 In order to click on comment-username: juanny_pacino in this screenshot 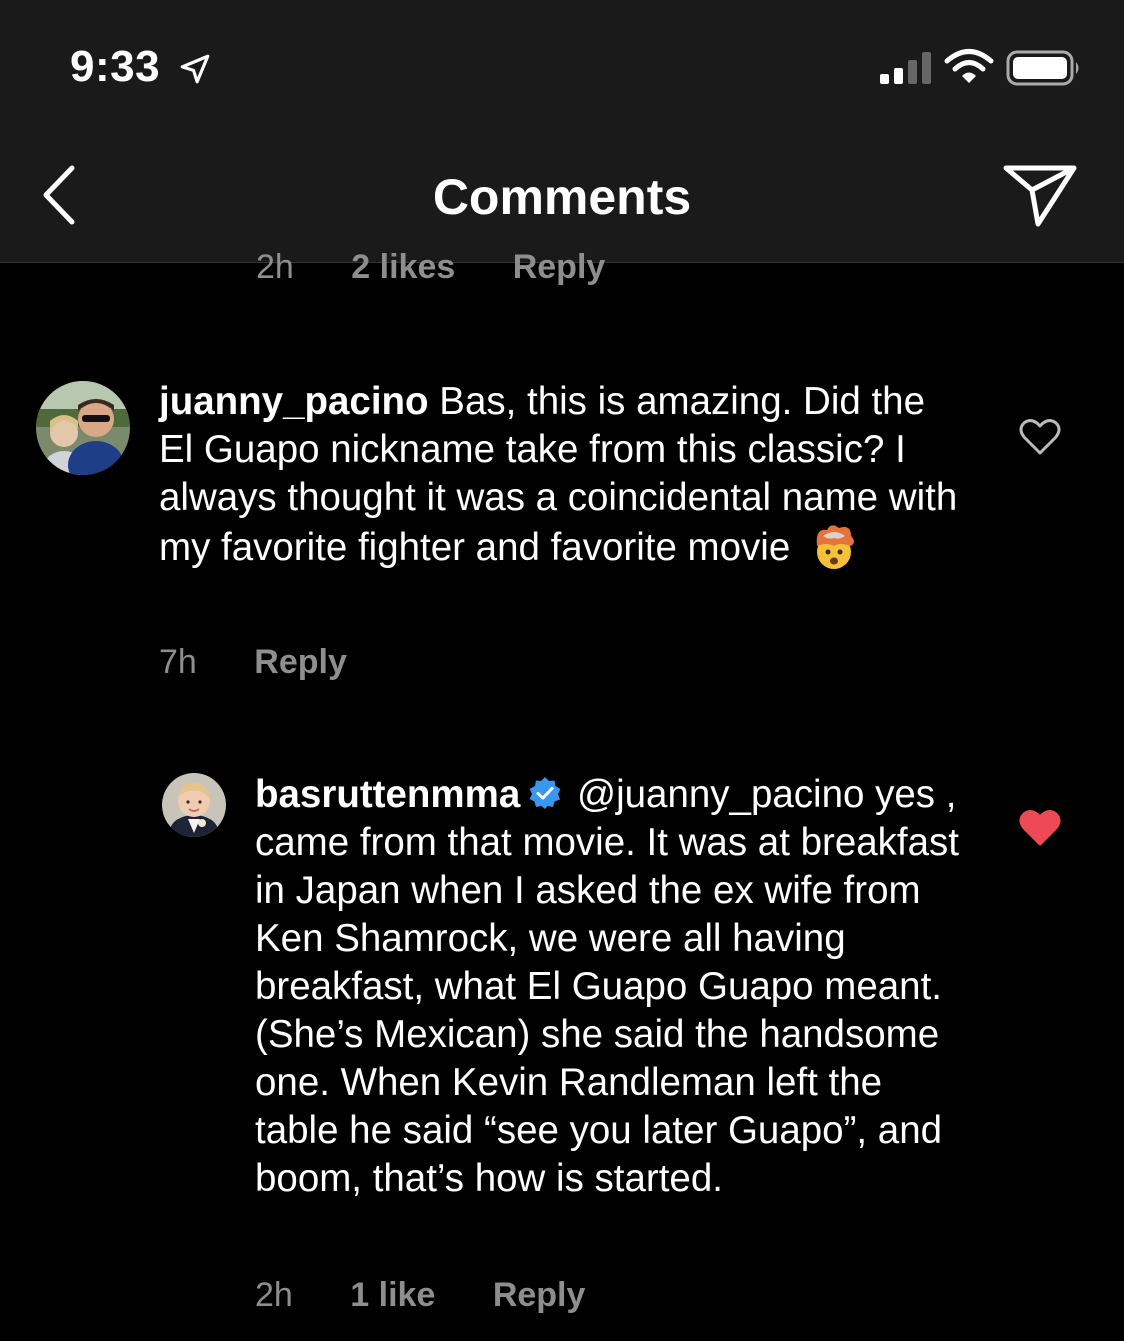, I will do `click(294, 401)`.